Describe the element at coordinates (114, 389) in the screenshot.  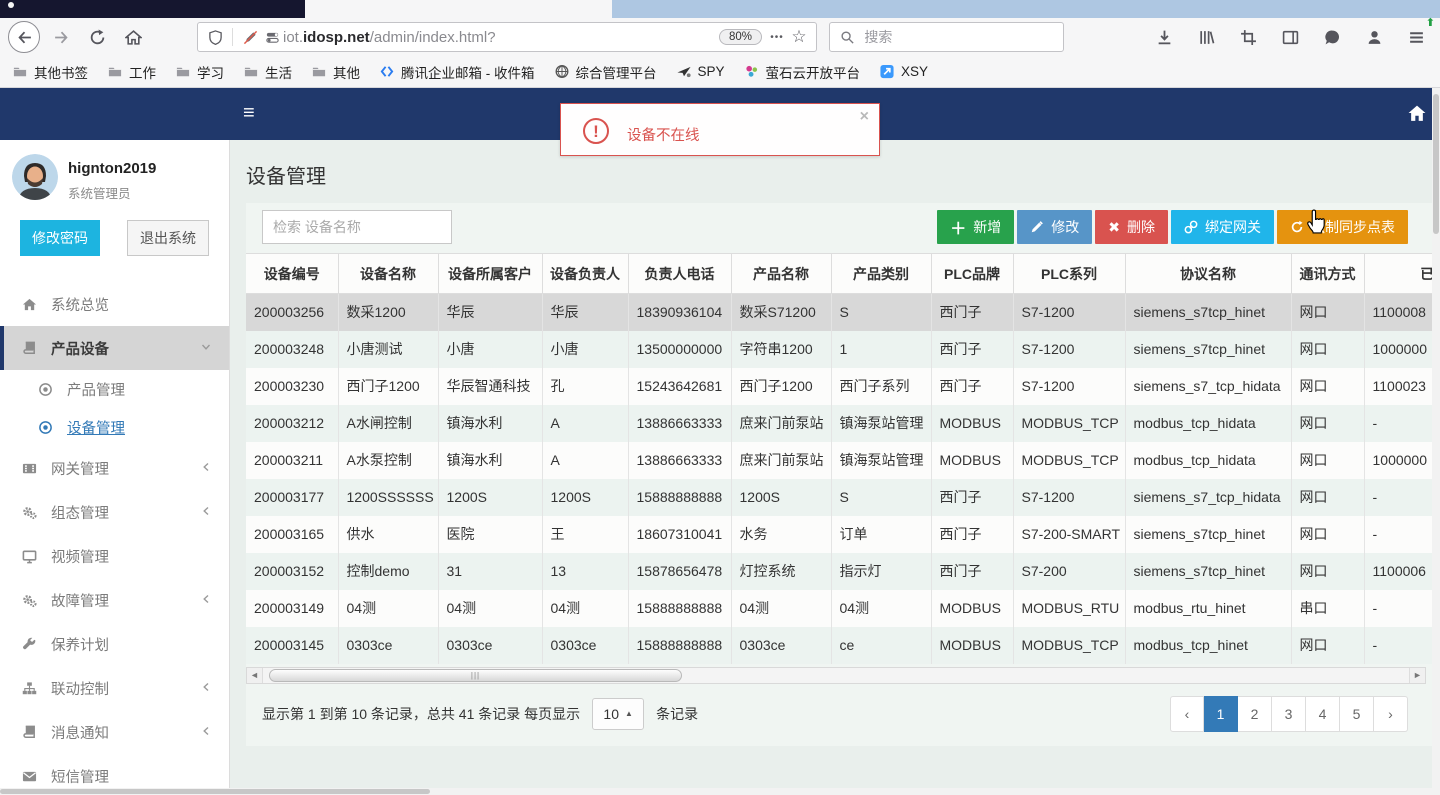
I see `sidebar-item-产品管理: 产品管理` at that location.